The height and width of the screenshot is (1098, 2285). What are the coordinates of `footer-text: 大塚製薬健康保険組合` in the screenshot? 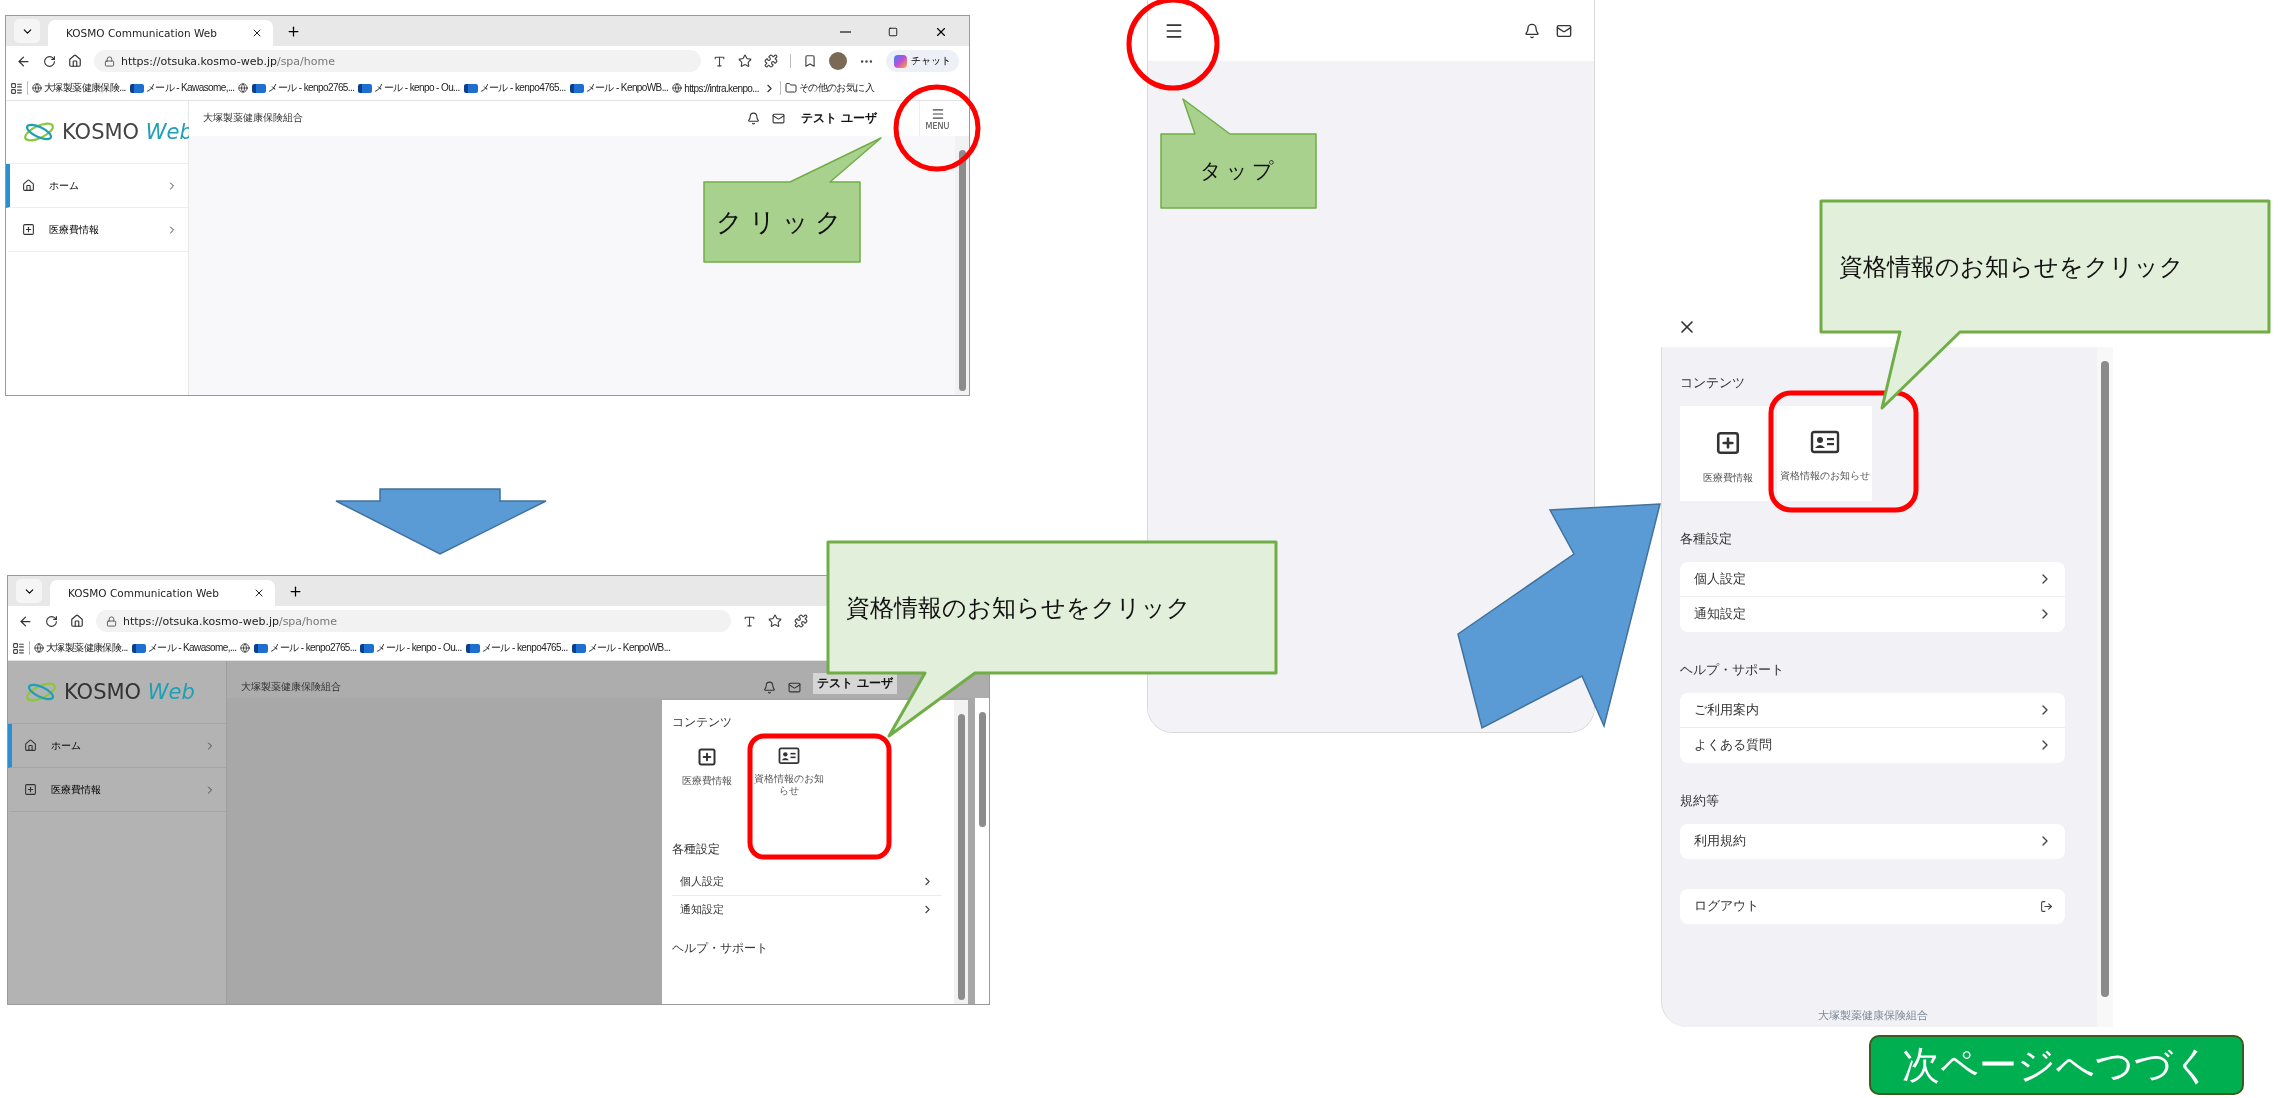 It's located at (1872, 1016).